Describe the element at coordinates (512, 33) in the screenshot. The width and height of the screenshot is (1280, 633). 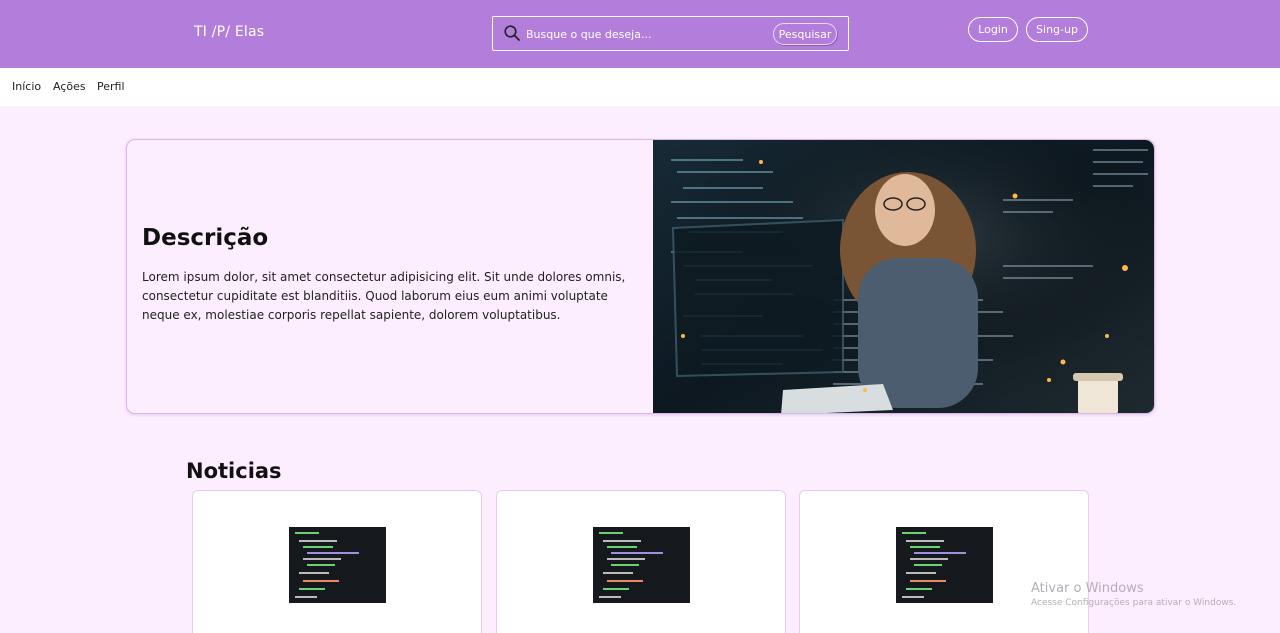
I see `search-icon` at that location.